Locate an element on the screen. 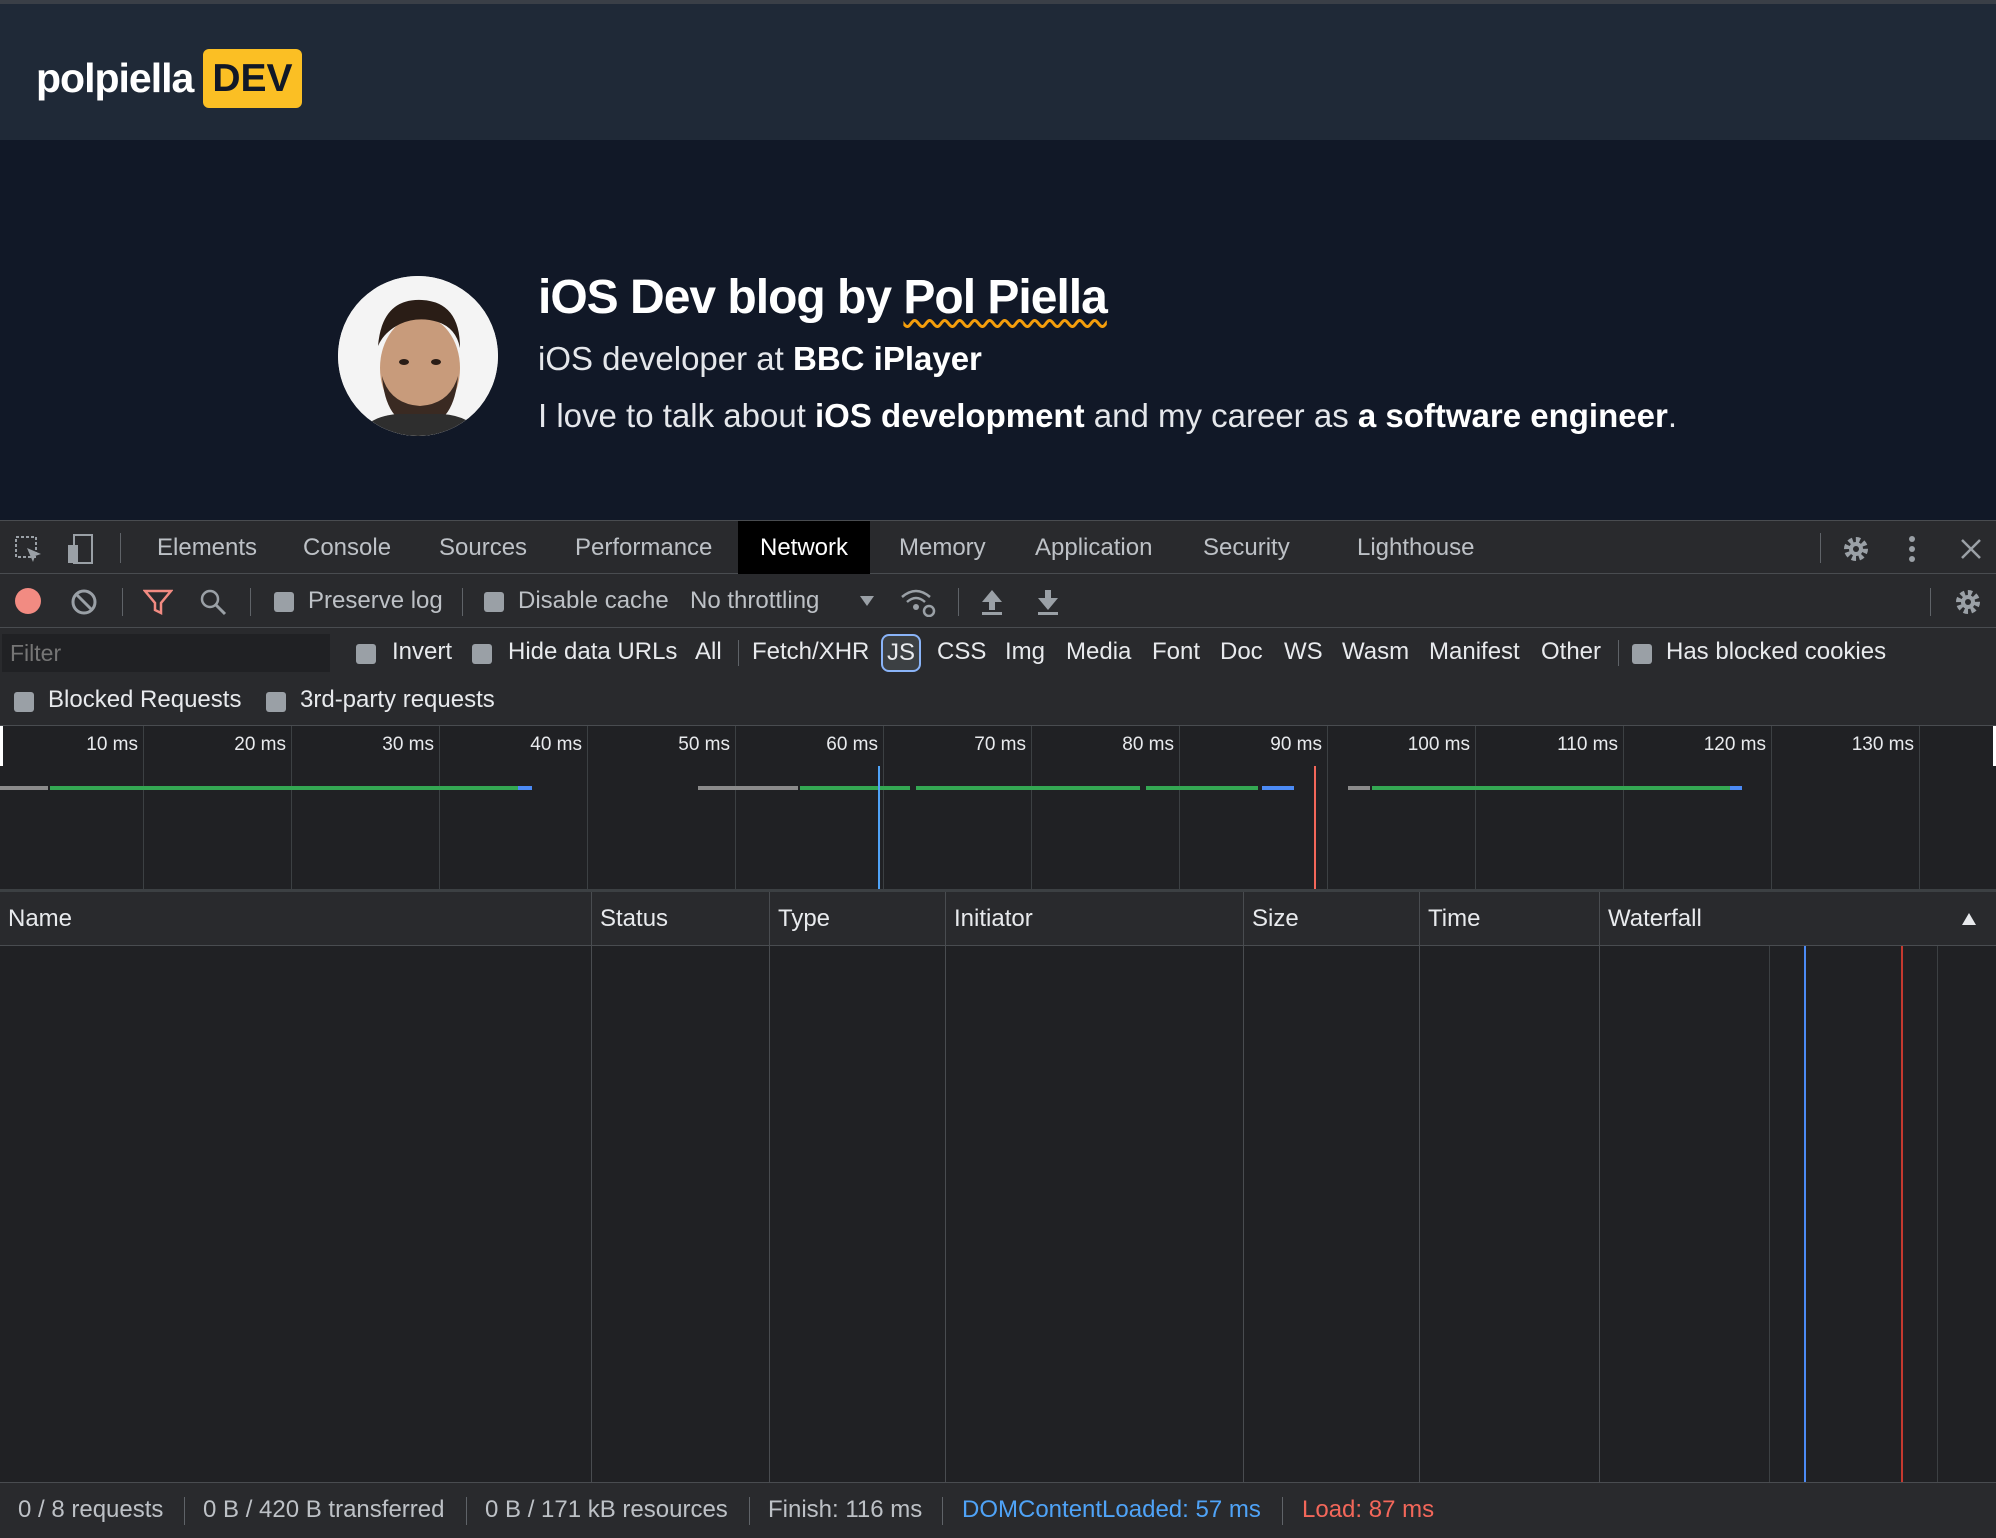 This screenshot has height=1538, width=1996. site-logo: polpiella DEV is located at coordinates (169, 78).